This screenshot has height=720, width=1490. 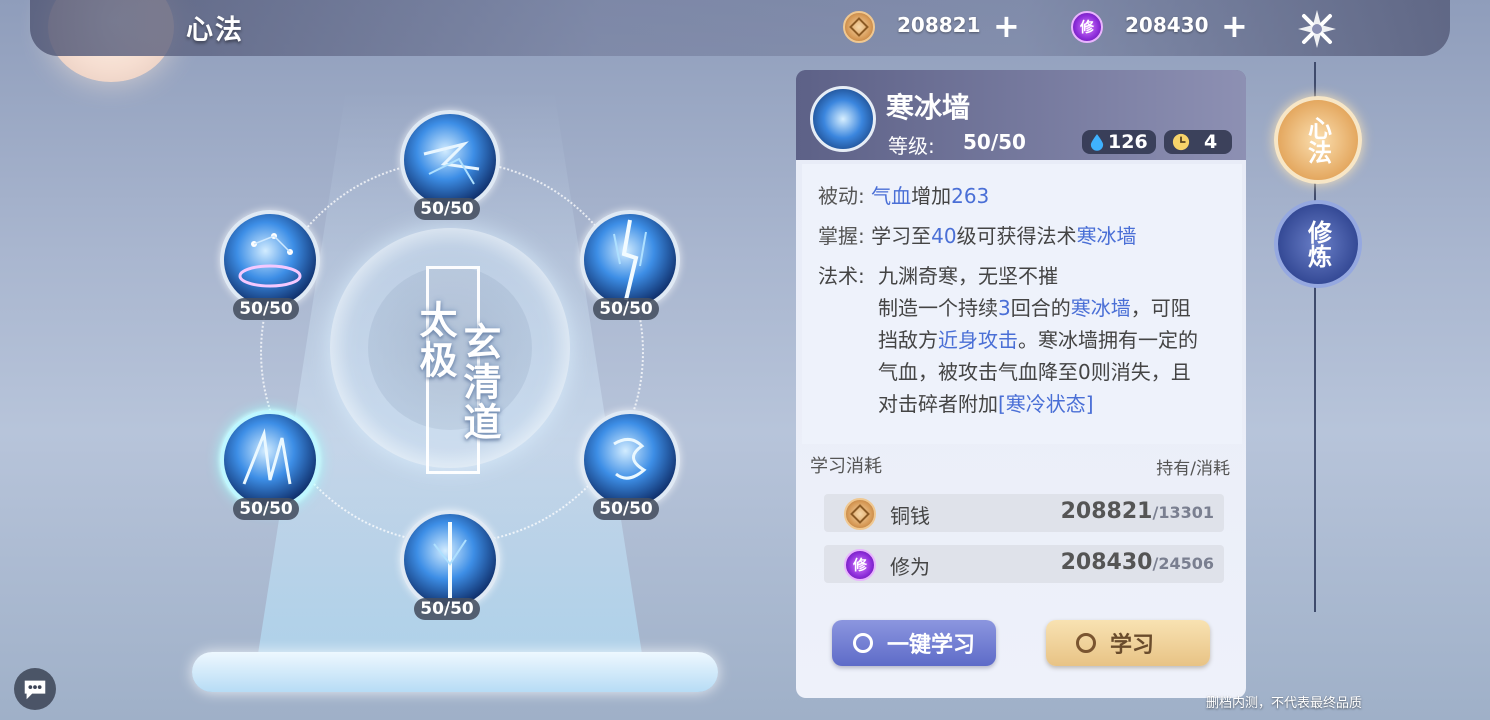 I want to click on spell-line-3: 挡敌方近身攻击。寒冰墙拥有一定的, so click(x=1038, y=340).